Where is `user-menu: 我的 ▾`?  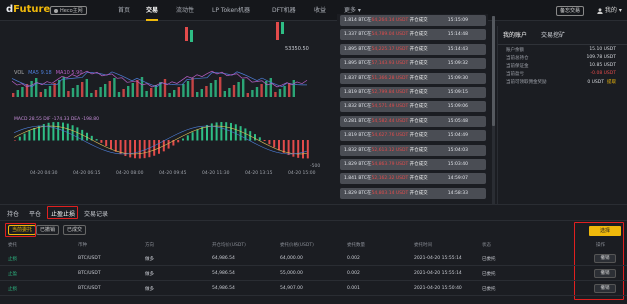 user-menu: 我的 ▾ is located at coordinates (609, 9).